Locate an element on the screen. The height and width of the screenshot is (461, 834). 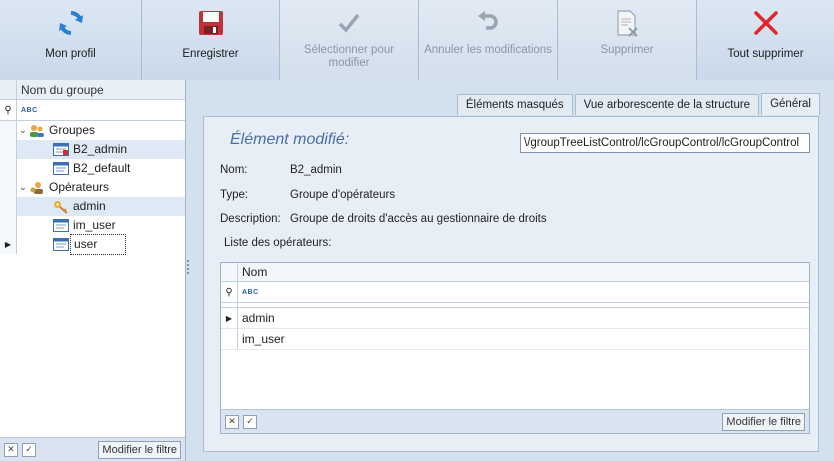
tree-node-b2-admin: B2_admin is located at coordinates (92, 149).